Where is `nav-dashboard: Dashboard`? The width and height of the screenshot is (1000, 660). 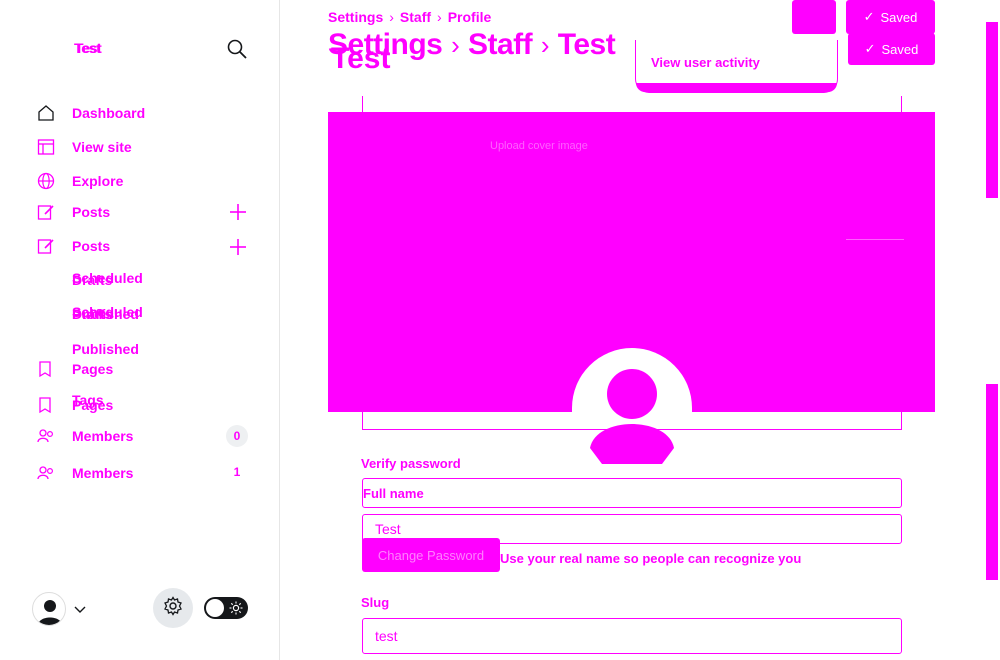
nav-dashboard: Dashboard is located at coordinates (90, 113).